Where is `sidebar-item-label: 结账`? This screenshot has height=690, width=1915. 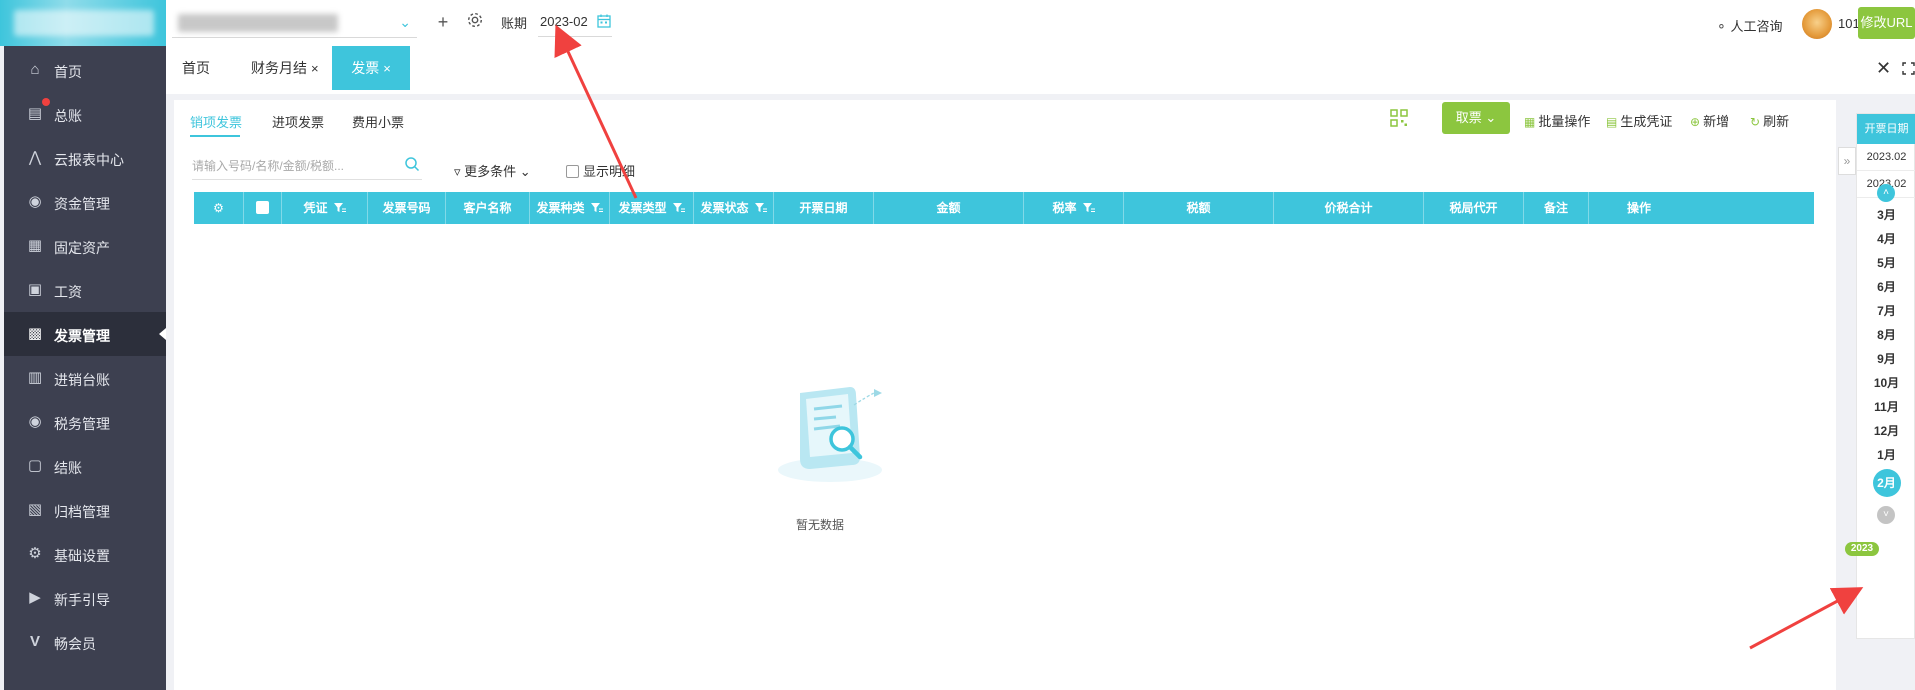 sidebar-item-label: 结账 is located at coordinates (68, 468).